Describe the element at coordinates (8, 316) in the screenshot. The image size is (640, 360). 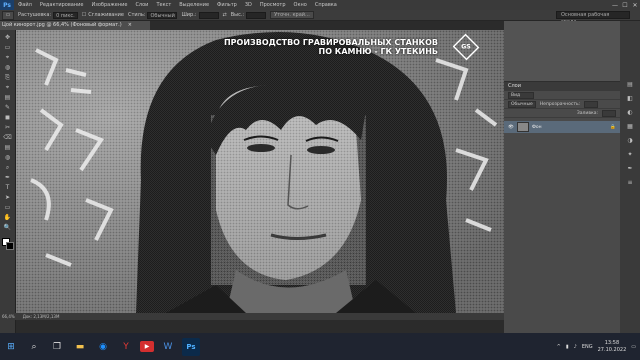
I see `zoom-level: 66,4%` at that location.